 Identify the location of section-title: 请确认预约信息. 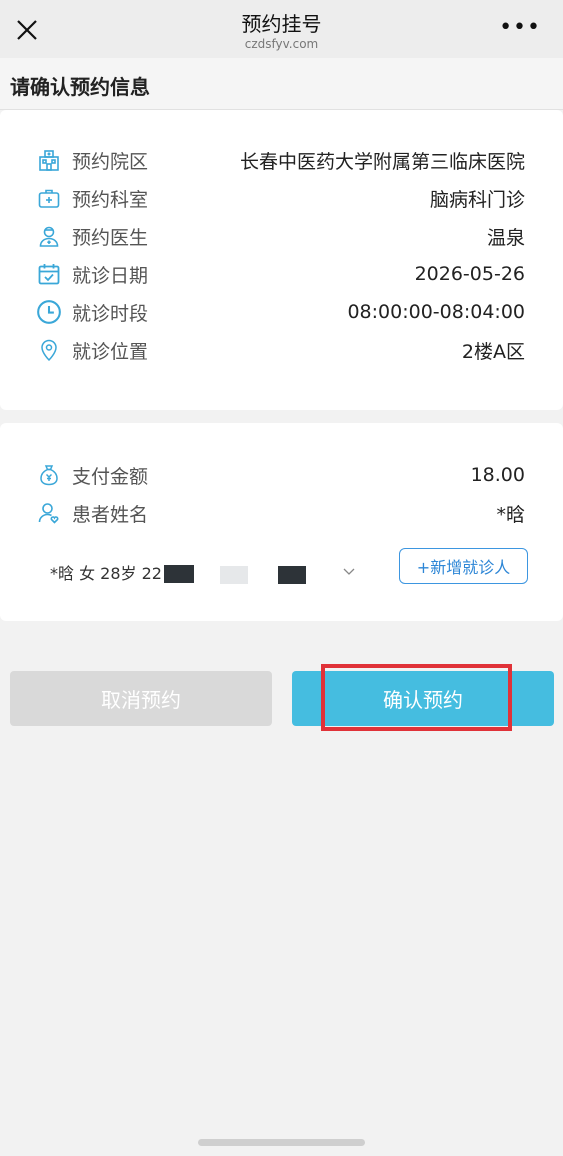
(80, 87).